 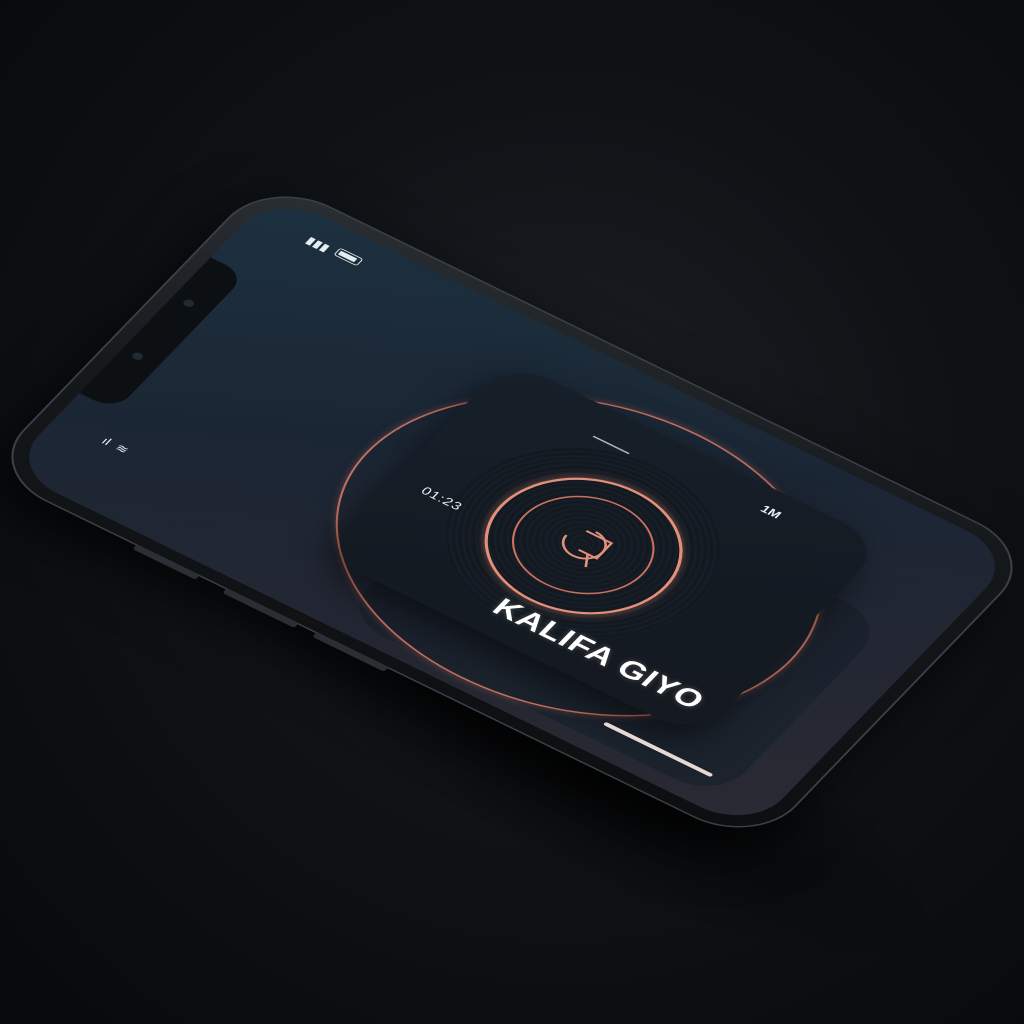 What do you see at coordinates (137, 356) in the screenshot?
I see `sensor-icon` at bounding box center [137, 356].